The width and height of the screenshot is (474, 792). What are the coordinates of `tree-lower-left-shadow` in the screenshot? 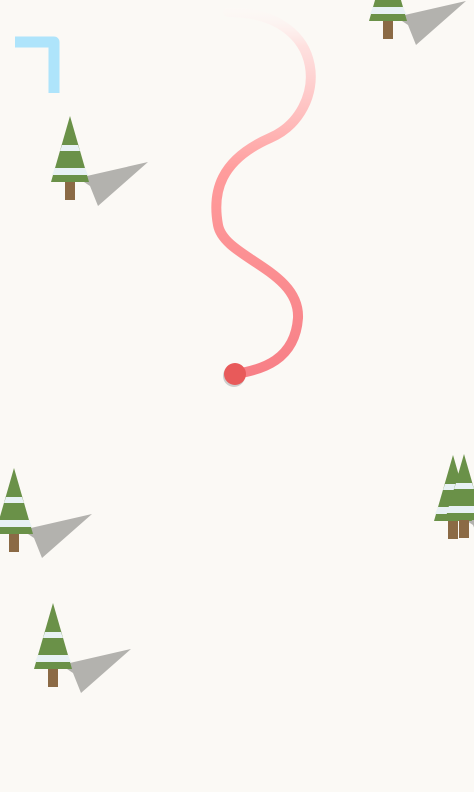 It's located at (96, 671).